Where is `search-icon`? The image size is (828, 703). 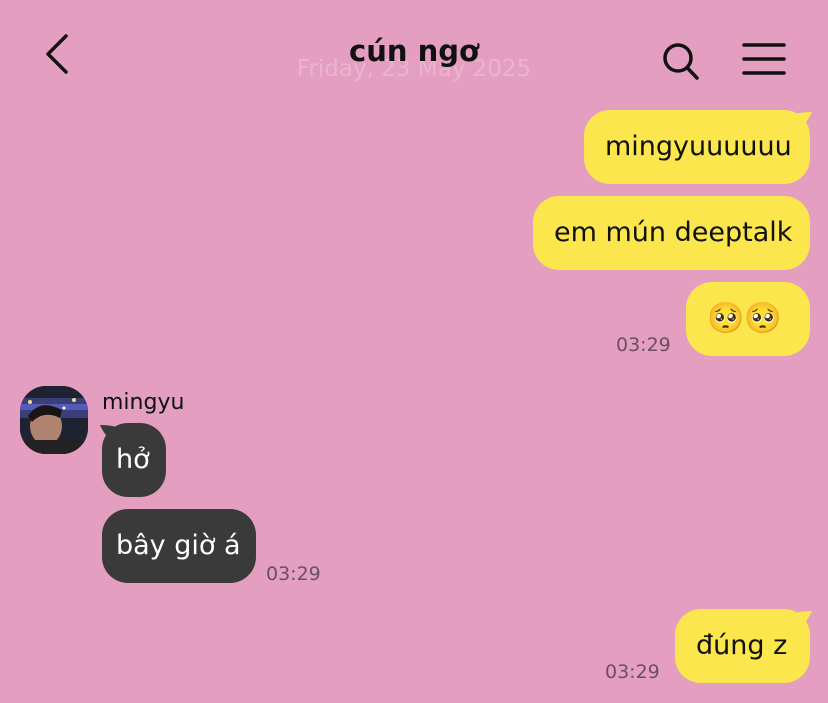
search-icon is located at coordinates (681, 61).